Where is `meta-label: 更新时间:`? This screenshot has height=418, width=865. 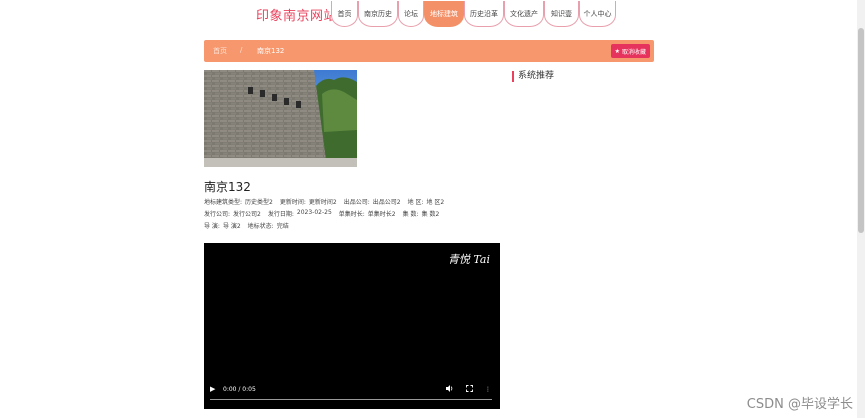 meta-label: 更新时间: is located at coordinates (292, 202).